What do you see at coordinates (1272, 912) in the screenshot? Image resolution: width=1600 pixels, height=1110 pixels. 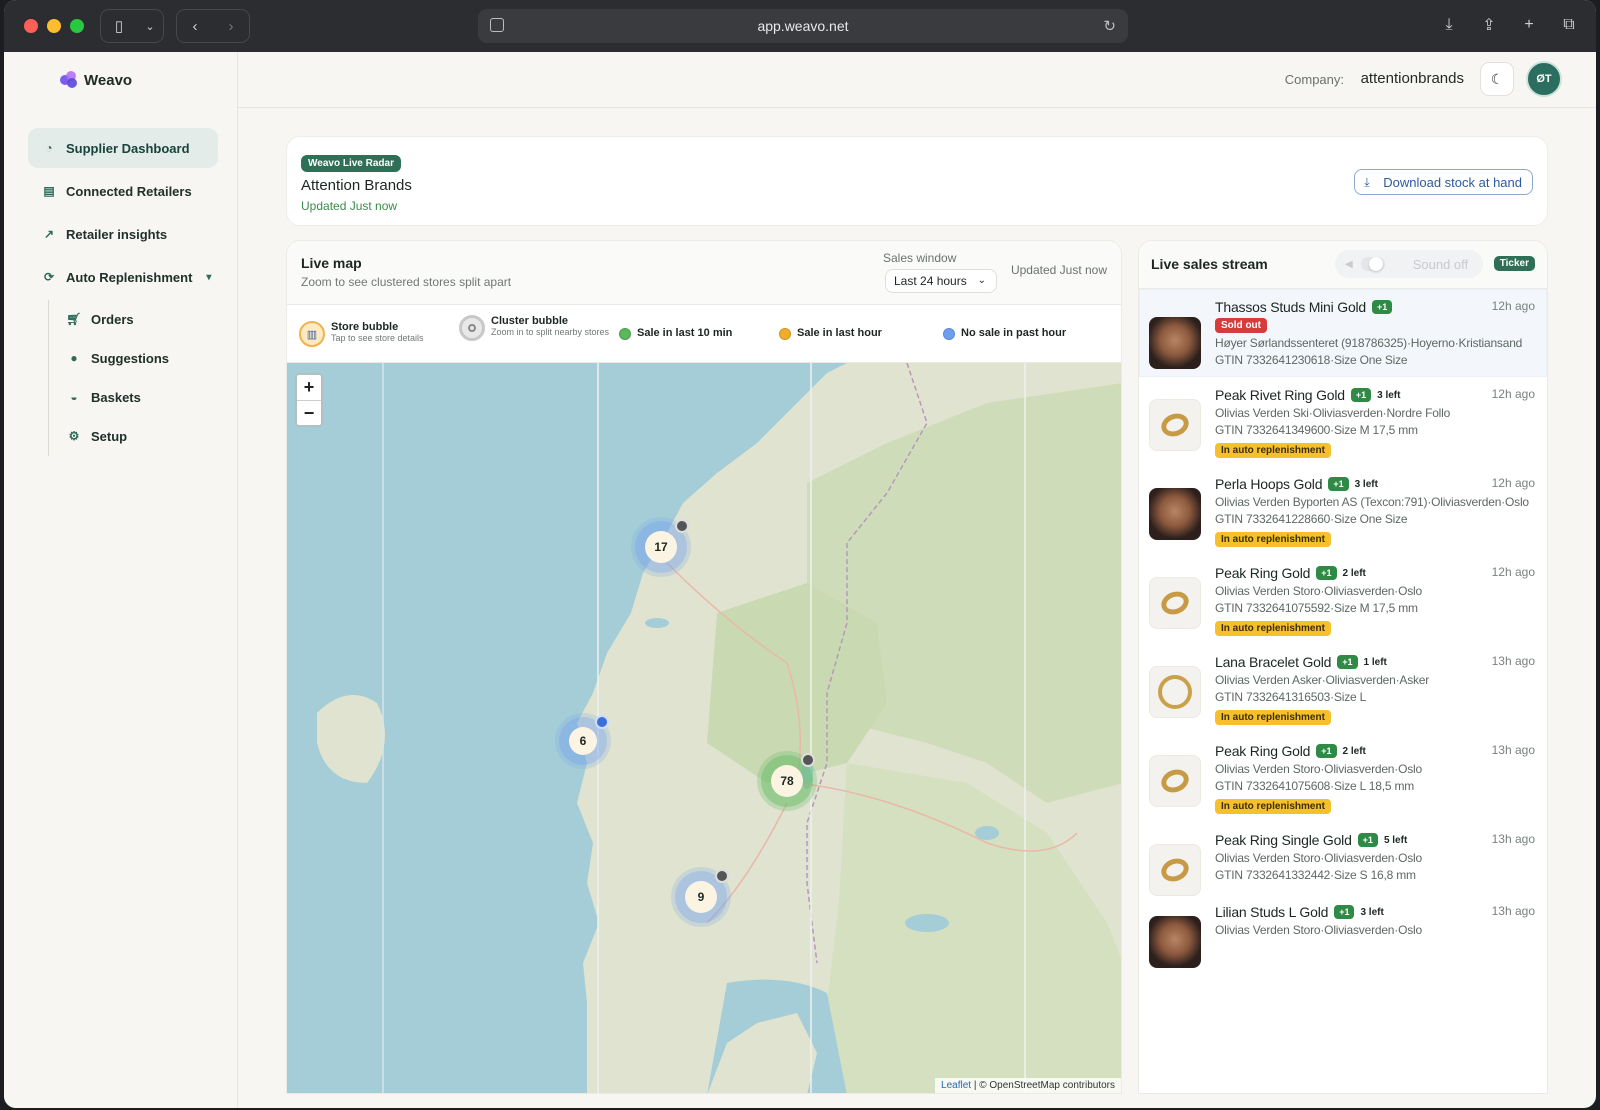 I see `product-name: Lilian Studs L Gold` at bounding box center [1272, 912].